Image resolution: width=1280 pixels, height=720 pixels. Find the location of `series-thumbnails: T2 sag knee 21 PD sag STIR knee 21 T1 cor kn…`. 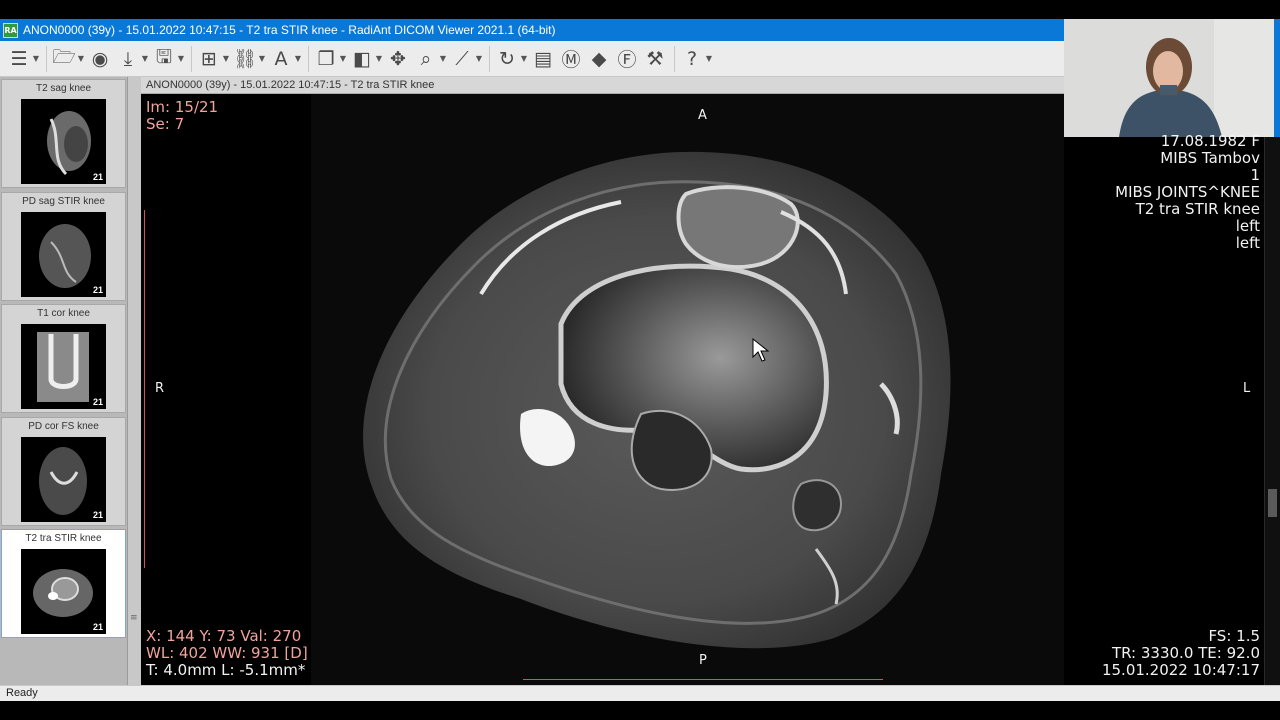

series-thumbnails: T2 sag knee 21 PD sag STIR knee 21 T1 cor kn… is located at coordinates (63, 381).